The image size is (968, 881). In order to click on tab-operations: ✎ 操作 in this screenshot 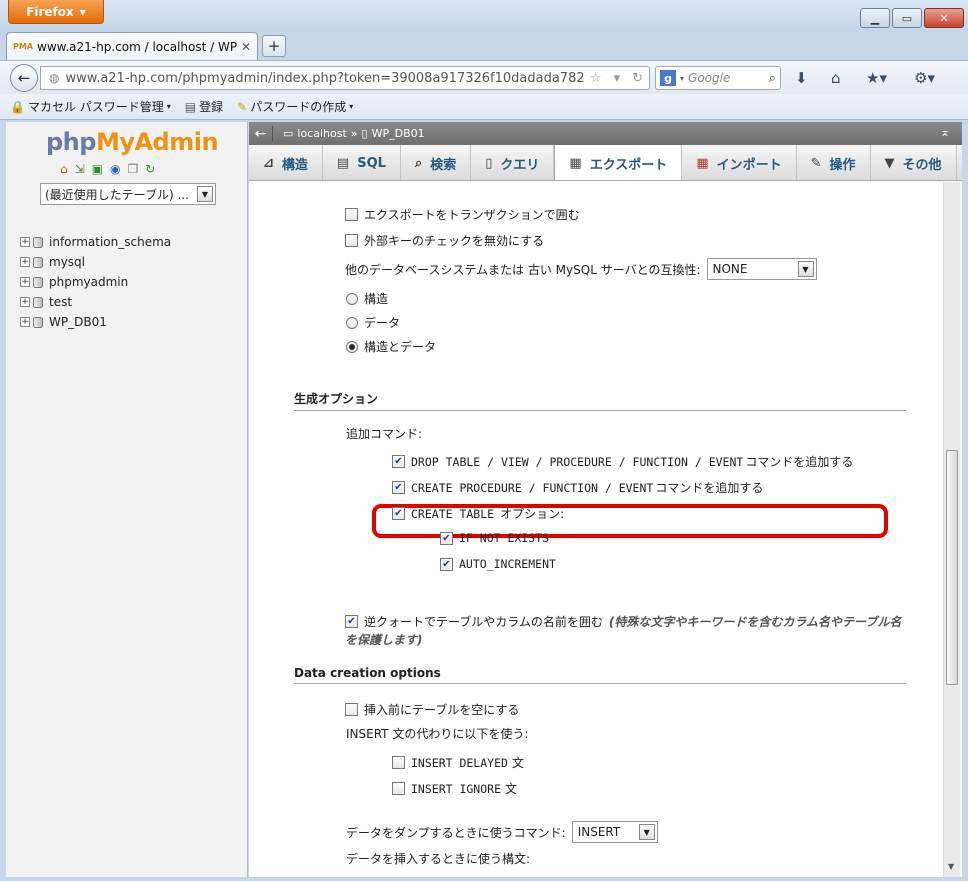, I will do `click(834, 162)`.